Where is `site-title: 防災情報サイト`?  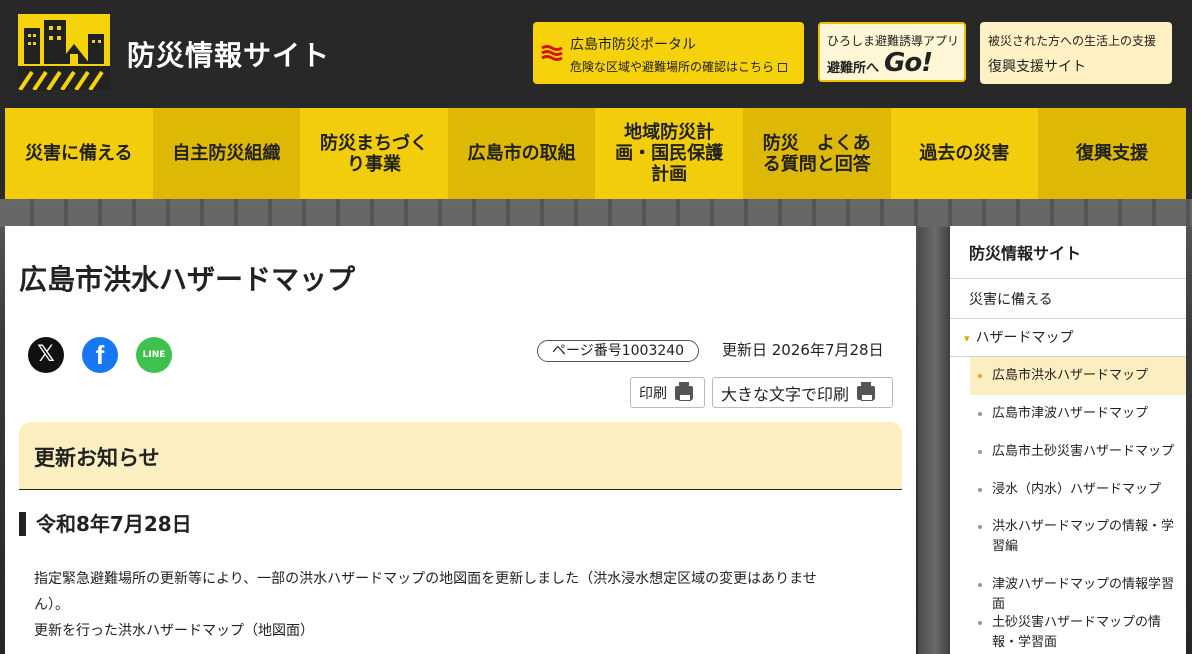
site-title: 防災情報サイト is located at coordinates (228, 54).